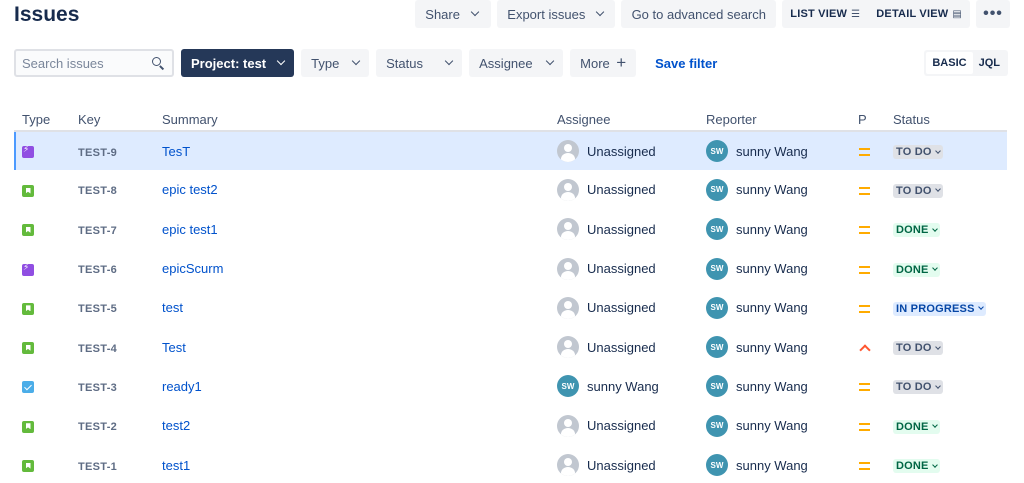  Describe the element at coordinates (97, 309) in the screenshot. I see `issue-key: TEST-5` at that location.